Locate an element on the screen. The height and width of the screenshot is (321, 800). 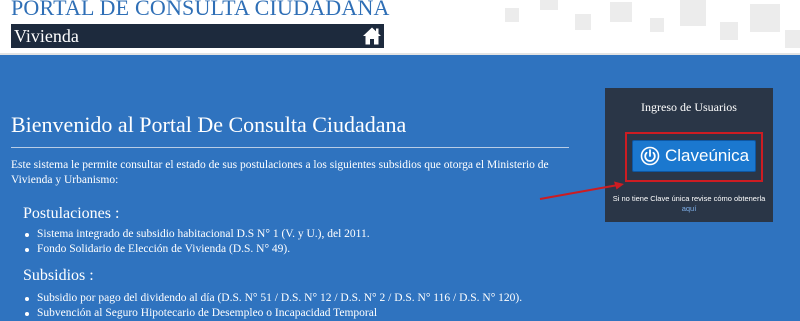
claveunica-button: Claveúnica is located at coordinates (694, 156).